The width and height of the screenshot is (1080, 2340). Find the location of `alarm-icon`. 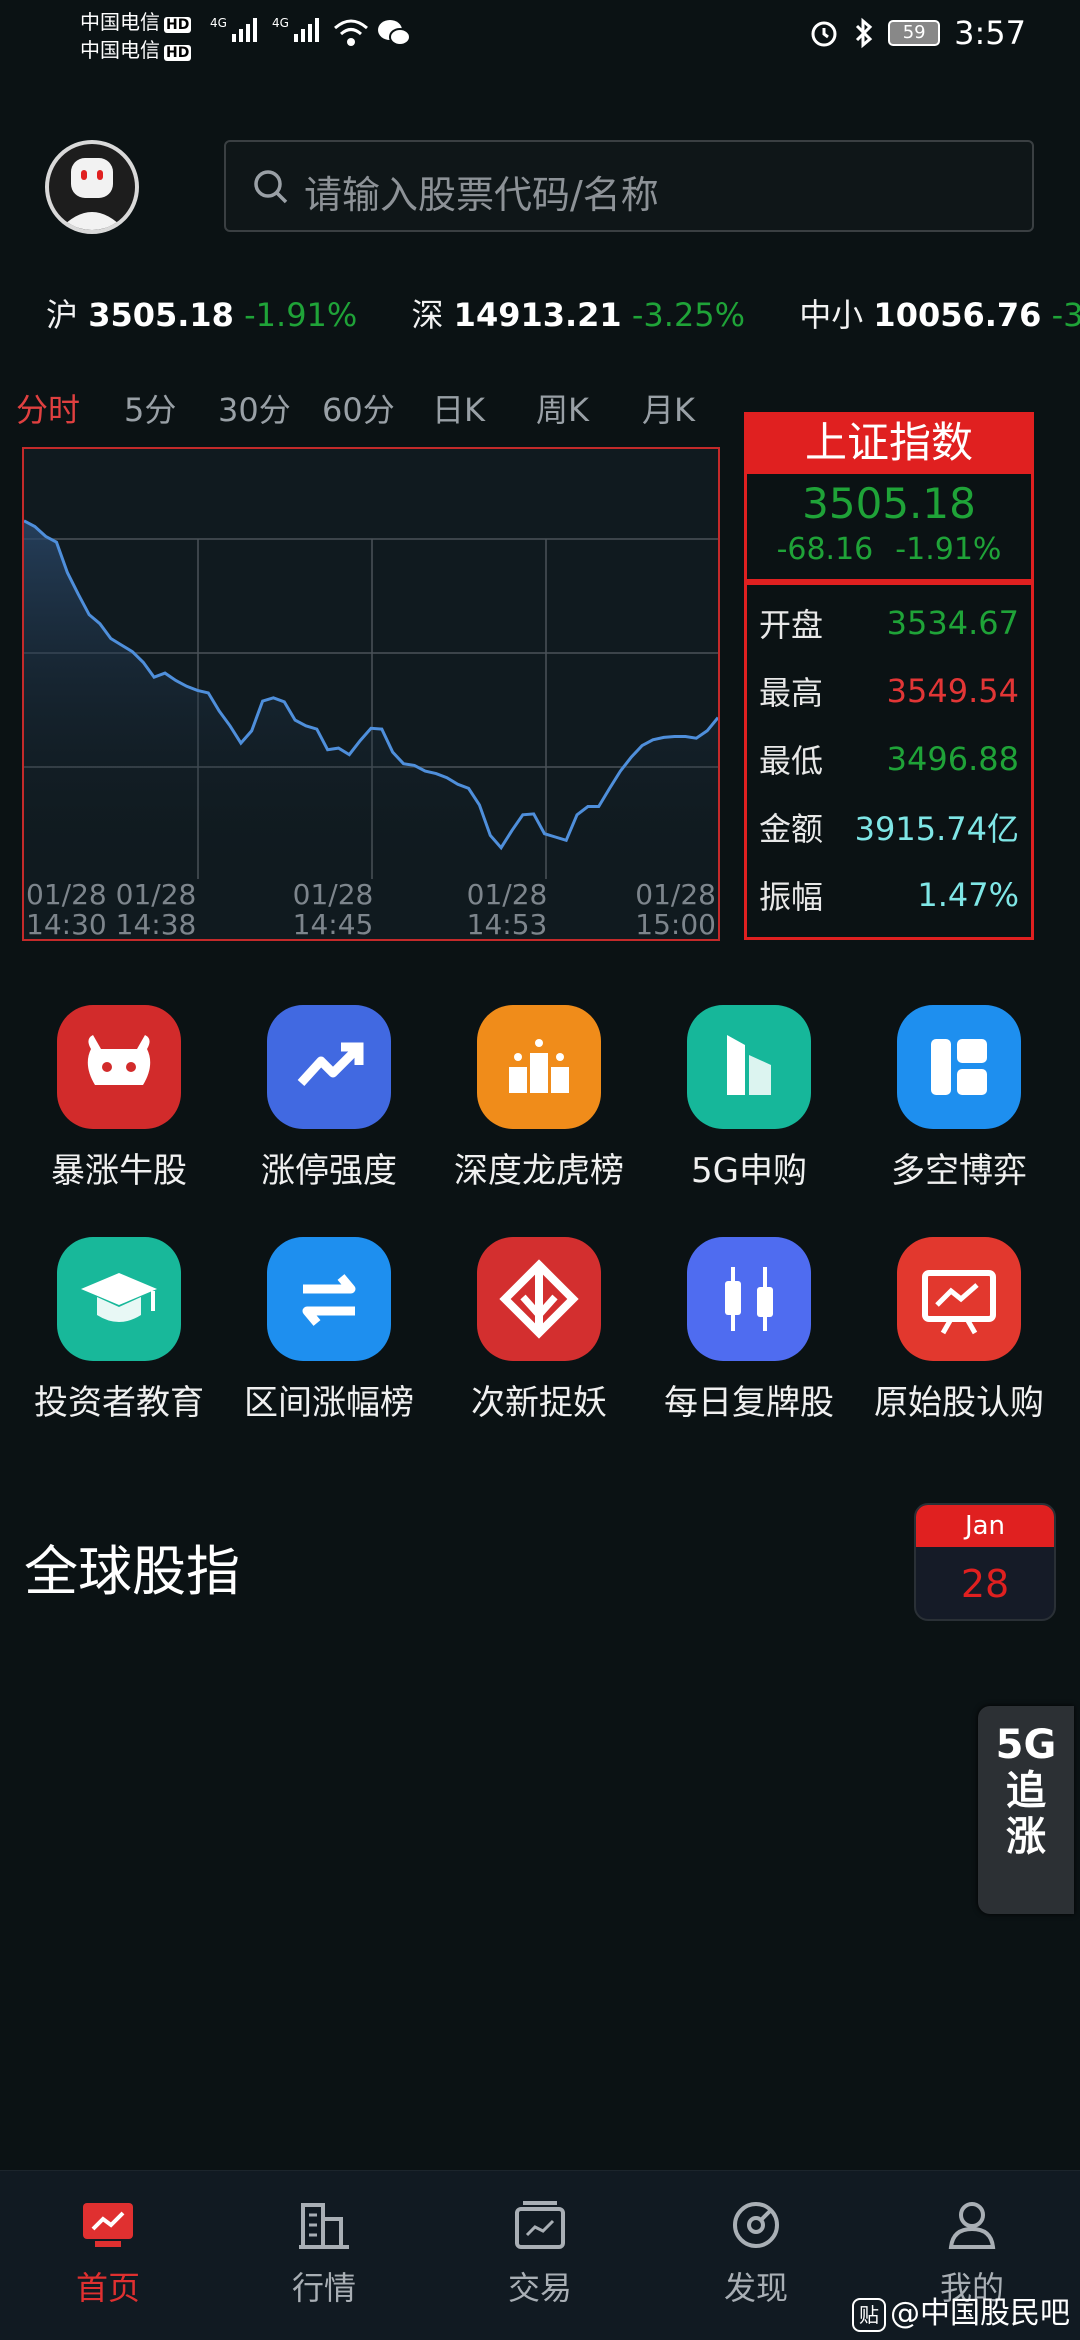

alarm-icon is located at coordinates (824, 34).